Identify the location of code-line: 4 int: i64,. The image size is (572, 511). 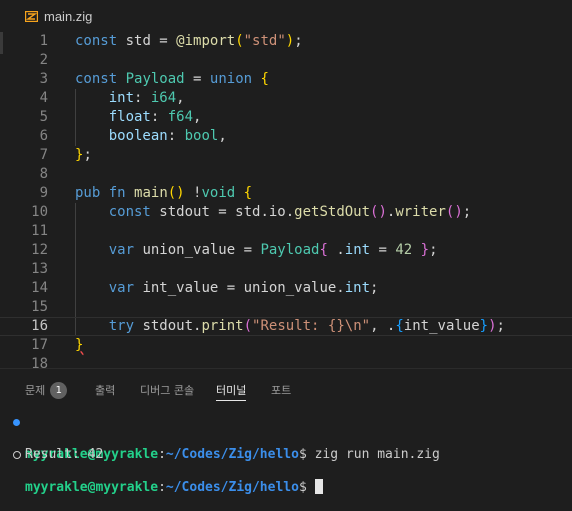
(286, 98).